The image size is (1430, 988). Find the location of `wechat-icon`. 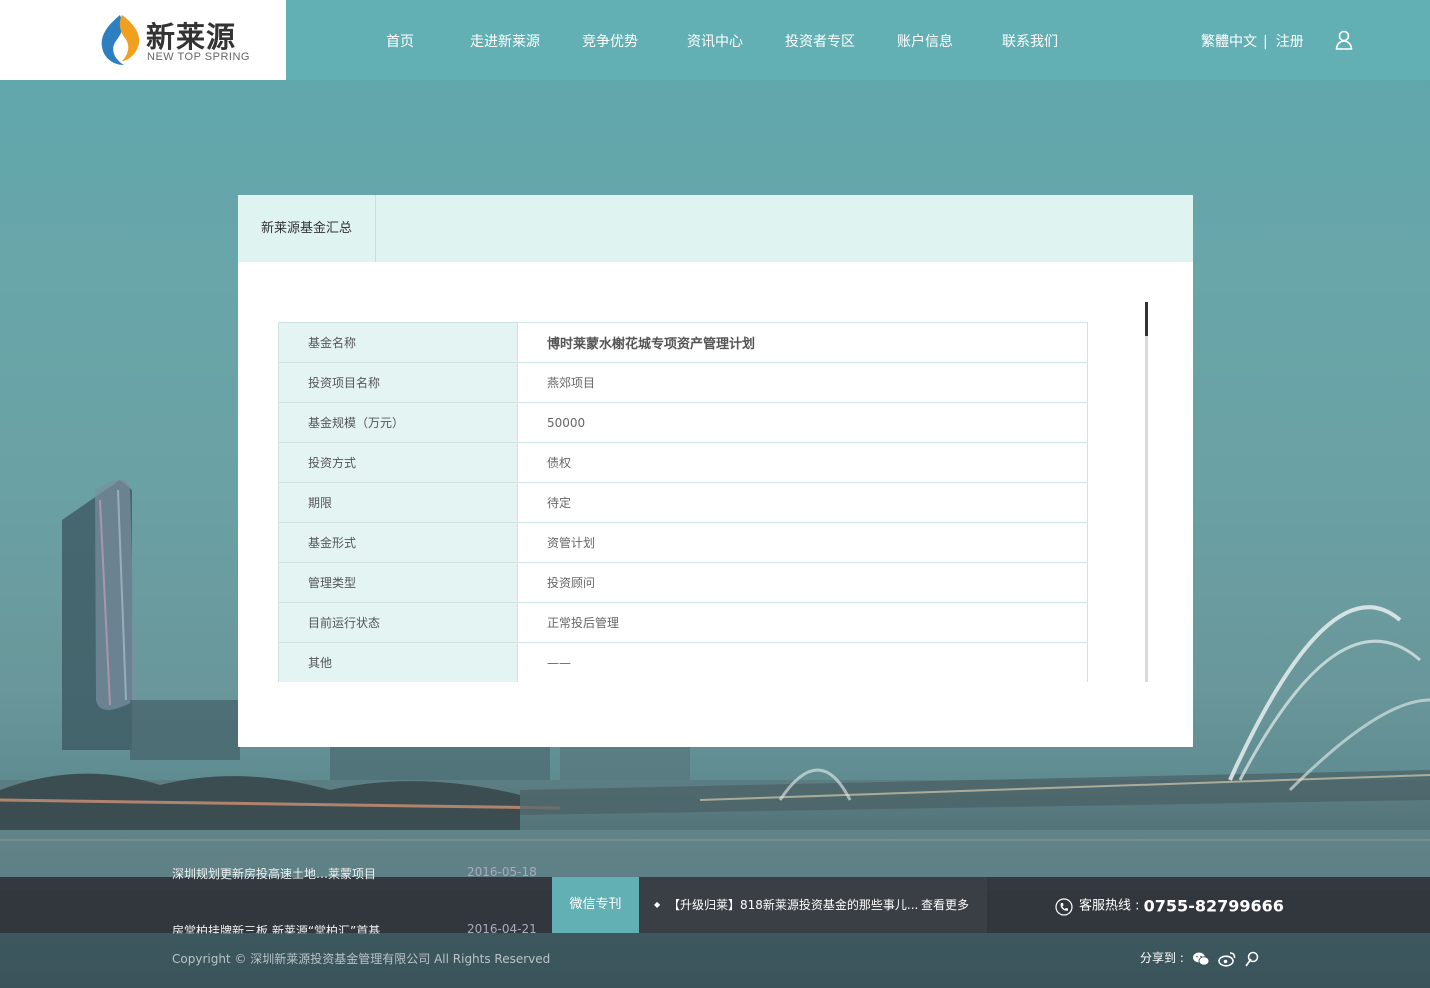

wechat-icon is located at coordinates (1201, 959).